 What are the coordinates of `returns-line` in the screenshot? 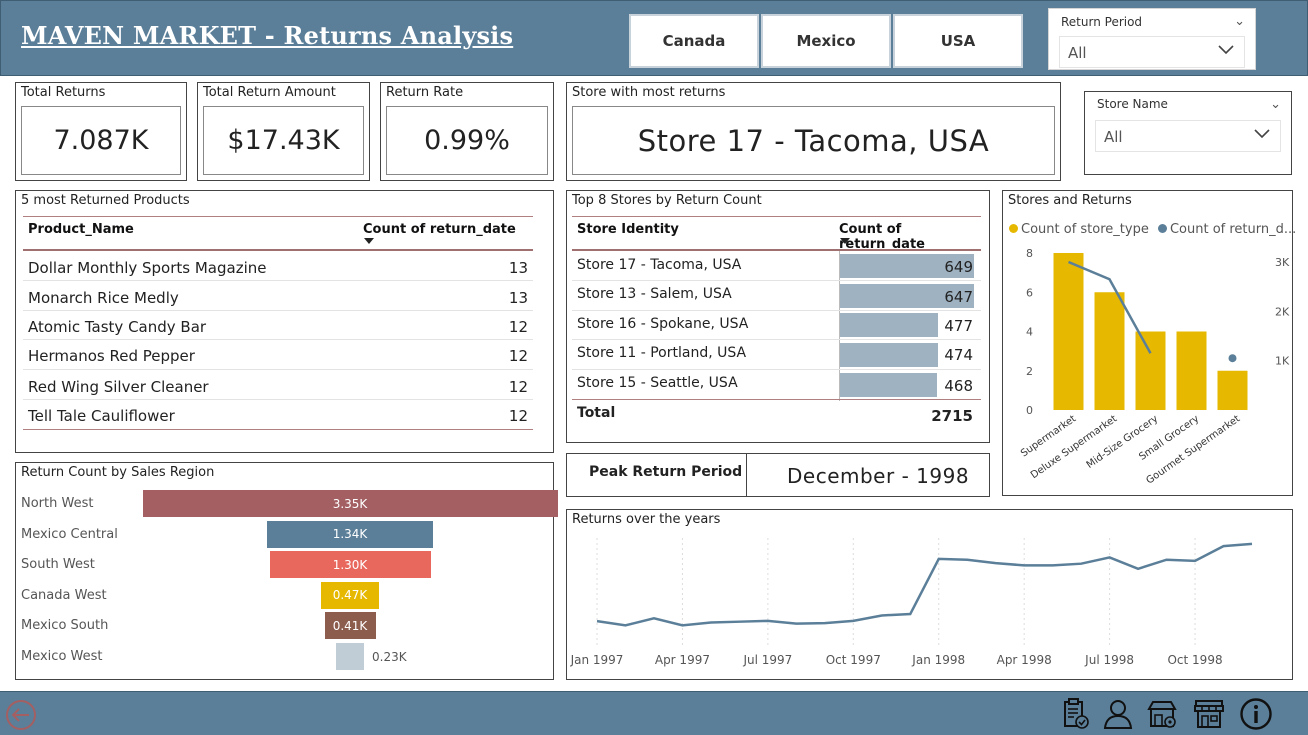 It's located at (924, 584).